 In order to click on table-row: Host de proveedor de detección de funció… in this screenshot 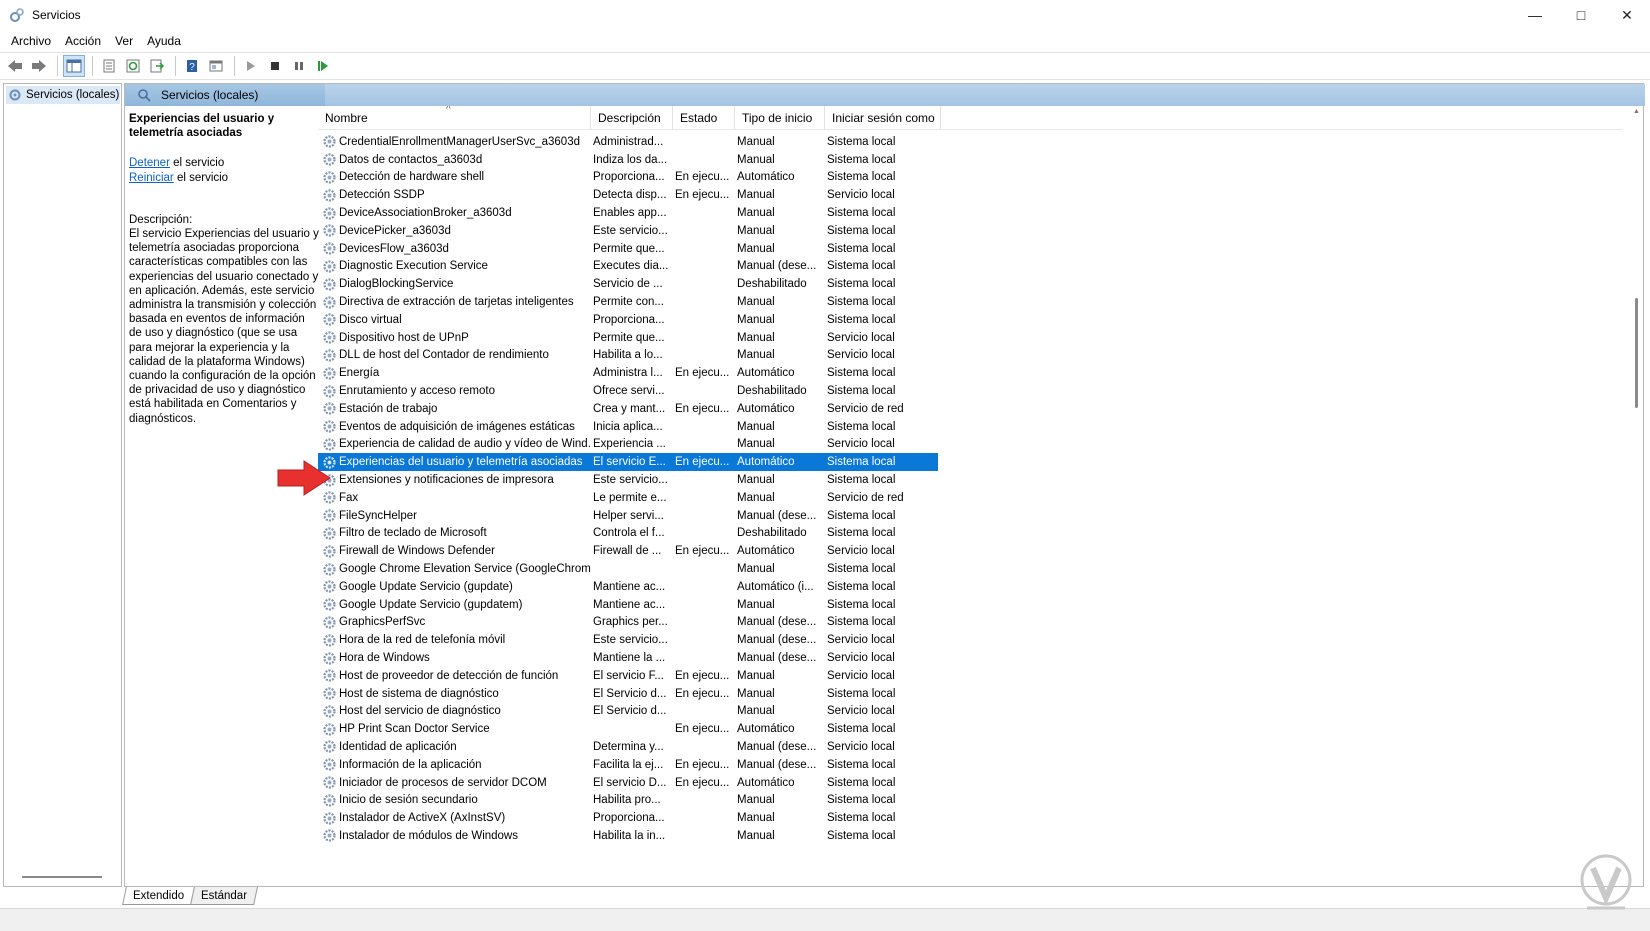, I will do `click(628, 676)`.